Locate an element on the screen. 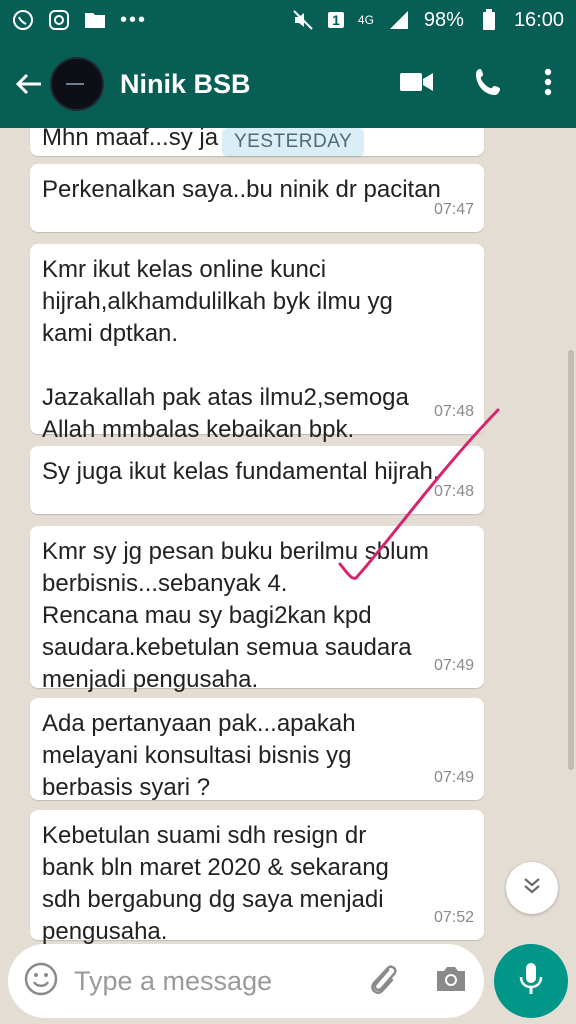  chevron-double-down-icon is located at coordinates (532, 888).